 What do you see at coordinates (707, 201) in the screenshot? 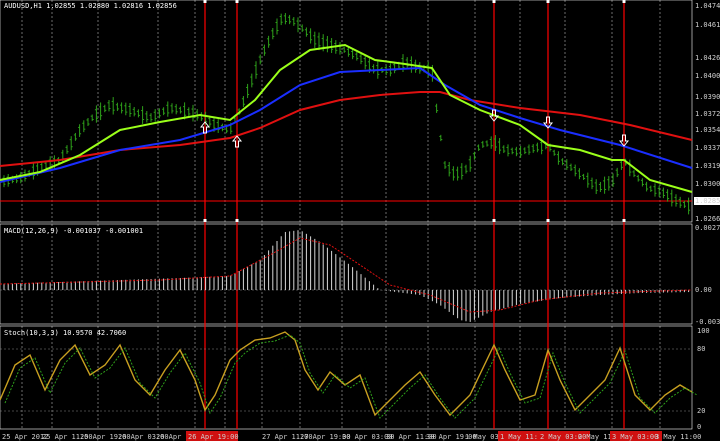
I see `price-tick-label: 1.02856` at bounding box center [707, 201].